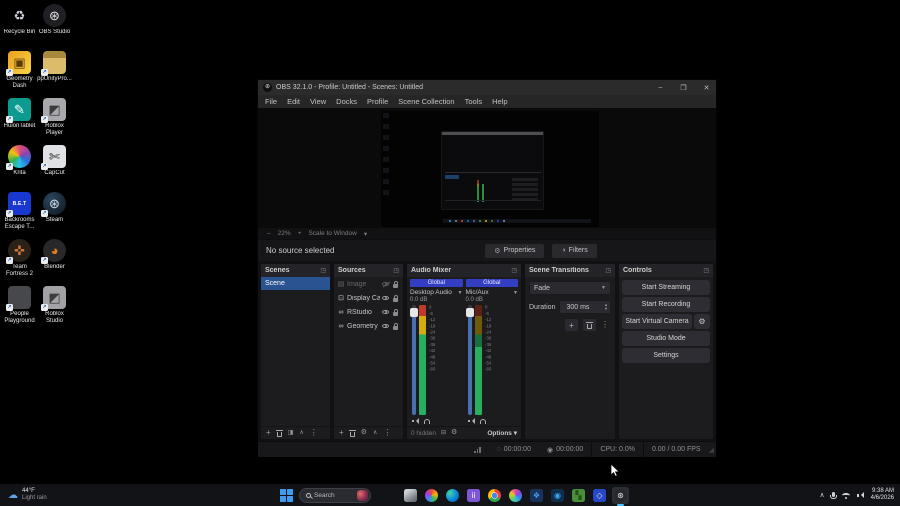  What do you see at coordinates (666, 338) in the screenshot?
I see `studio-mode-button: Studio Mode` at bounding box center [666, 338].